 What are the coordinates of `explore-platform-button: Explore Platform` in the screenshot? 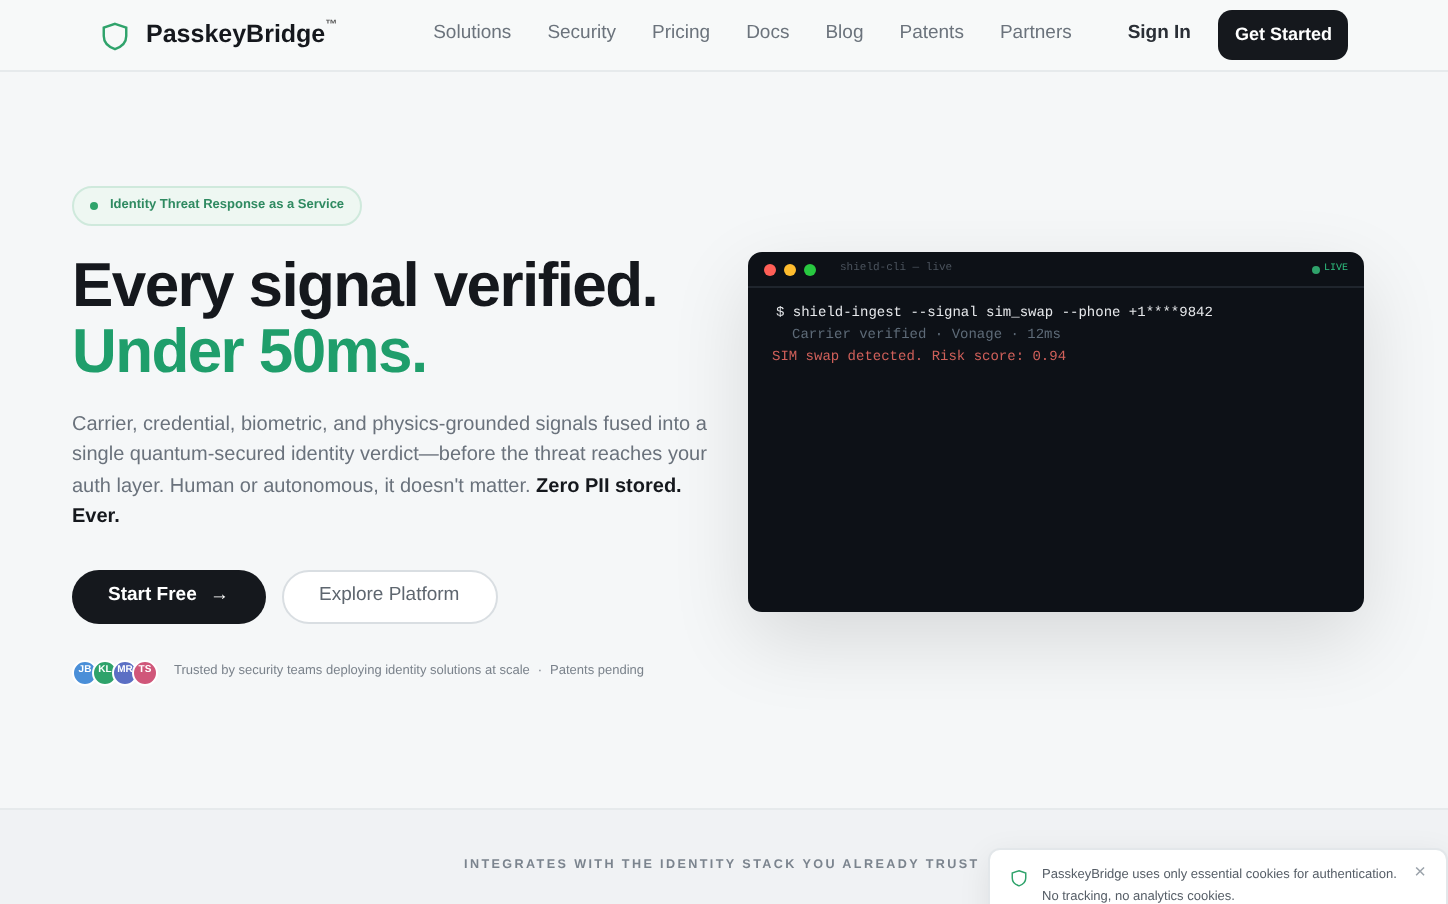 It's located at (389, 596).